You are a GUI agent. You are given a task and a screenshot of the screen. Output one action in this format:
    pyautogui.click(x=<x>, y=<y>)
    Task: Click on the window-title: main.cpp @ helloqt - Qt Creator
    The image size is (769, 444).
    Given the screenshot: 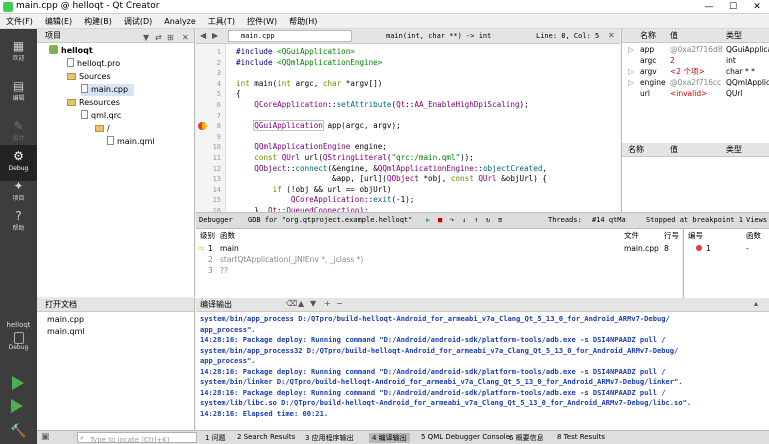 What is the action you would take?
    pyautogui.click(x=88, y=6)
    